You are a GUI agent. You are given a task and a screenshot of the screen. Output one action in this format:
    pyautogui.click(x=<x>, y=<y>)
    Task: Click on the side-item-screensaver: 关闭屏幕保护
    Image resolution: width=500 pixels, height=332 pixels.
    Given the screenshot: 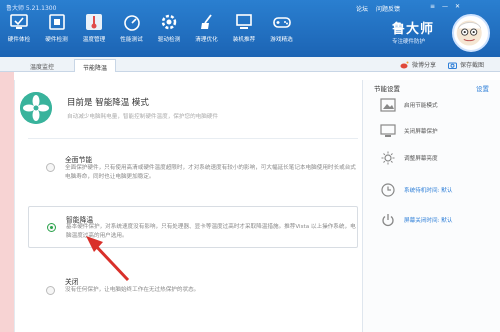 What is the action you would take?
    pyautogui.click(x=409, y=131)
    